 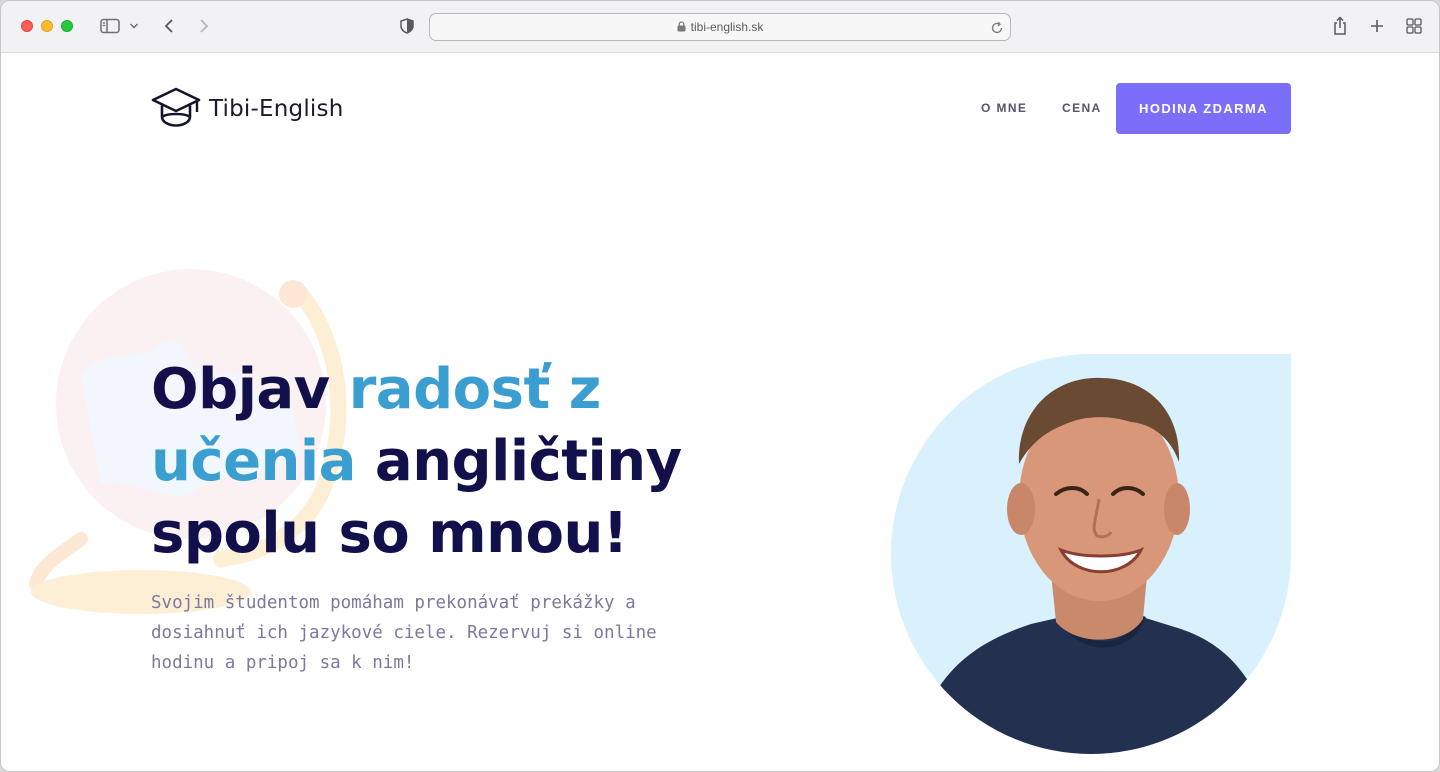 I want to click on plus-icon, so click(x=1377, y=26).